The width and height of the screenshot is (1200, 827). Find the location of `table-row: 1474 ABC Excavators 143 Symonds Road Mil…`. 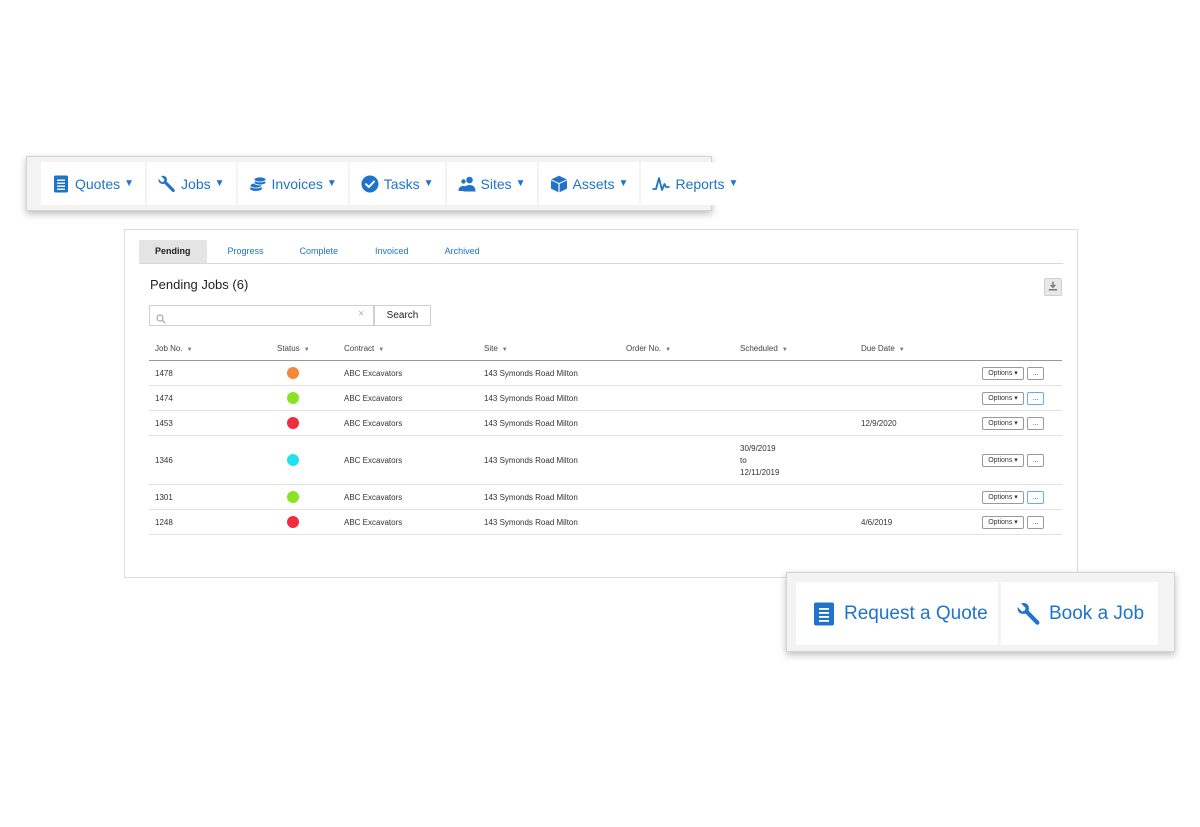

table-row: 1474 ABC Excavators 143 Symonds Road Mil… is located at coordinates (605, 398).